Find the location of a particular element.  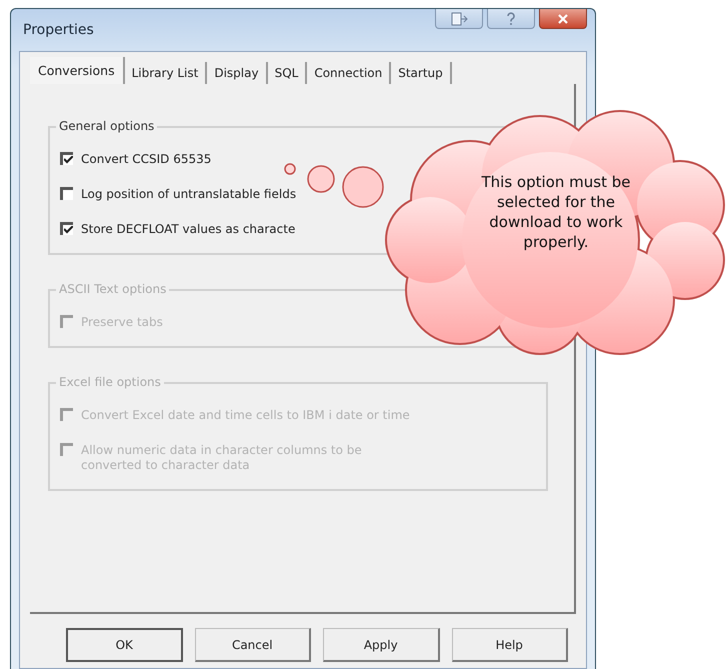

callout-text: This option must be selected for the download to work properly. is located at coordinates (556, 212).